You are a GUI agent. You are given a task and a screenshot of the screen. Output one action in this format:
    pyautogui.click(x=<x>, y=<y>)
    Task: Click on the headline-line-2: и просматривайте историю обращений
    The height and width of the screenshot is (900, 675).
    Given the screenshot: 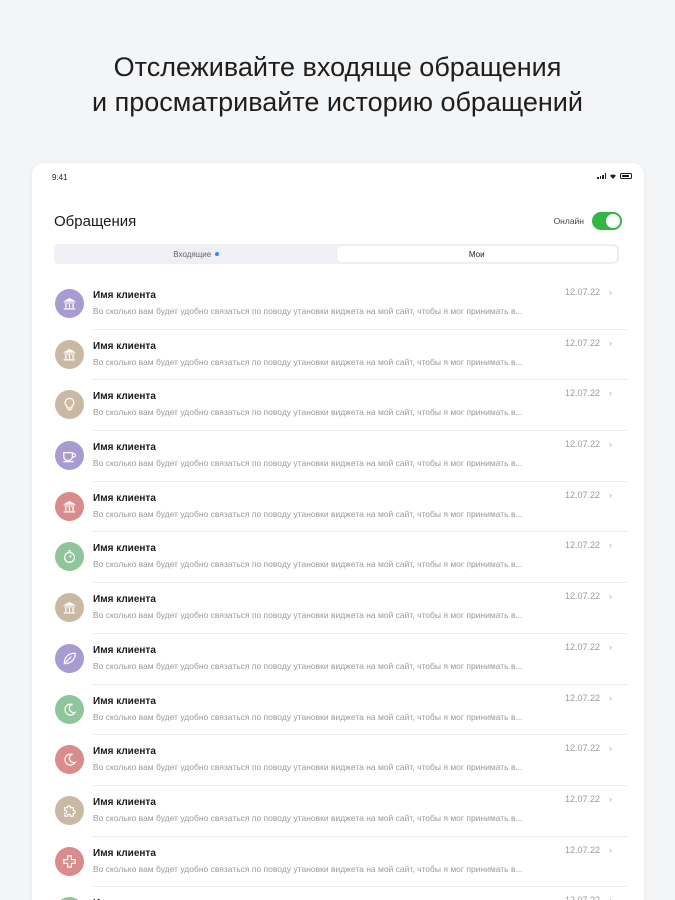 What is the action you would take?
    pyautogui.click(x=337, y=102)
    